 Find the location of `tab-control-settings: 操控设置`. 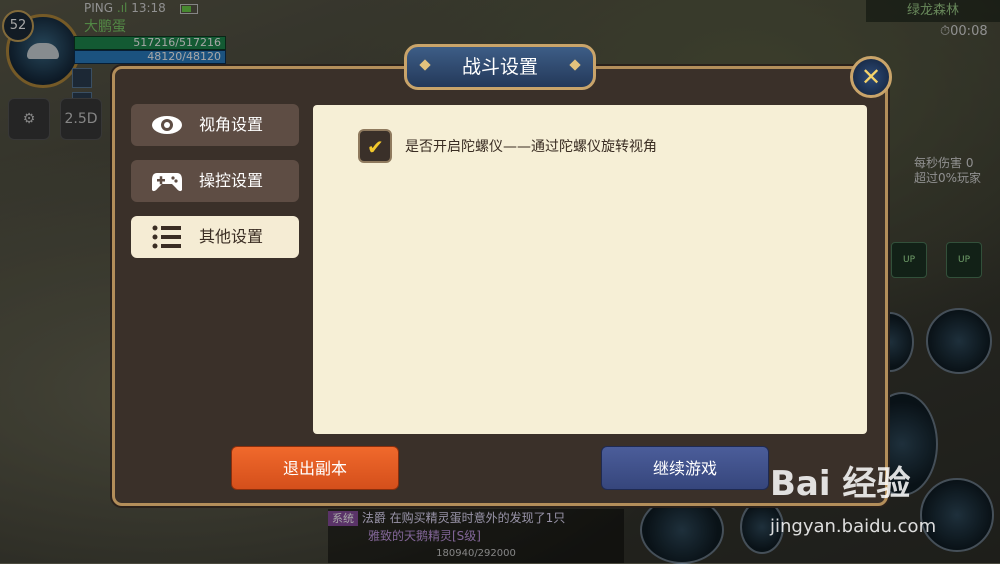

tab-control-settings: 操控设置 is located at coordinates (215, 181).